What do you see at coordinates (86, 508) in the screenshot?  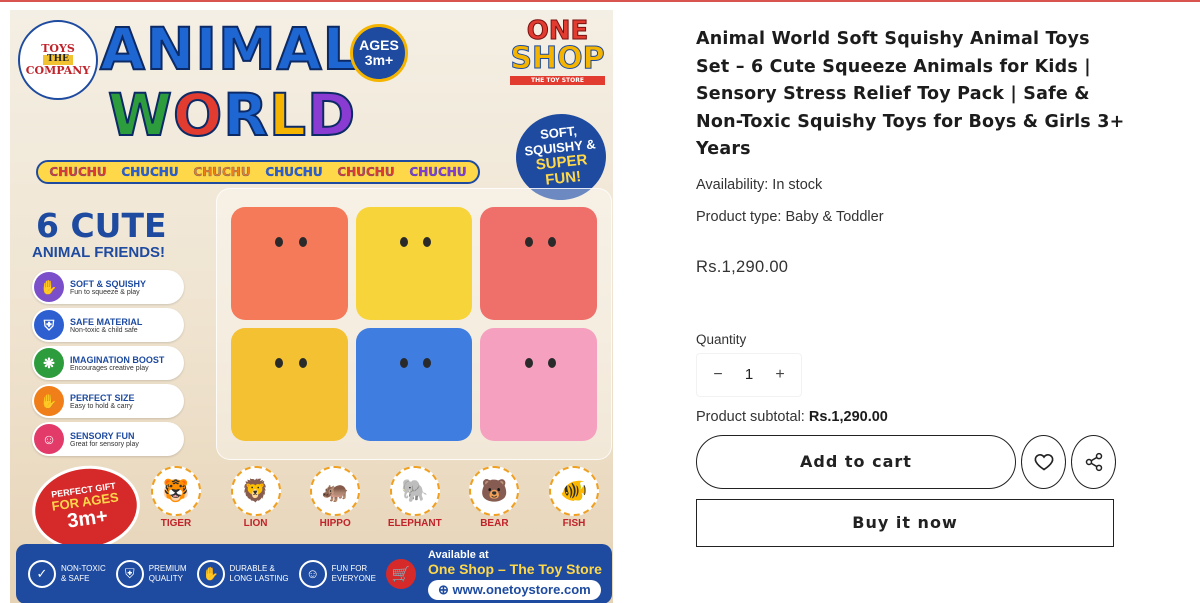 I see `perfect-gift-badge: PERFECT GIFT FOR AGES 3m+` at bounding box center [86, 508].